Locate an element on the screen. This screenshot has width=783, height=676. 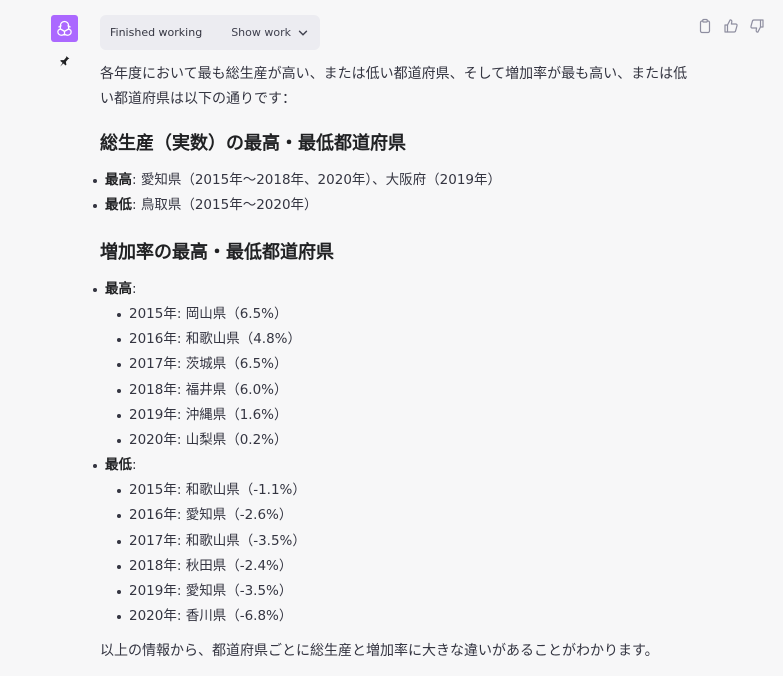
sublist-item: 2017年: 和歌山県（-3.5%） is located at coordinates (403, 541).